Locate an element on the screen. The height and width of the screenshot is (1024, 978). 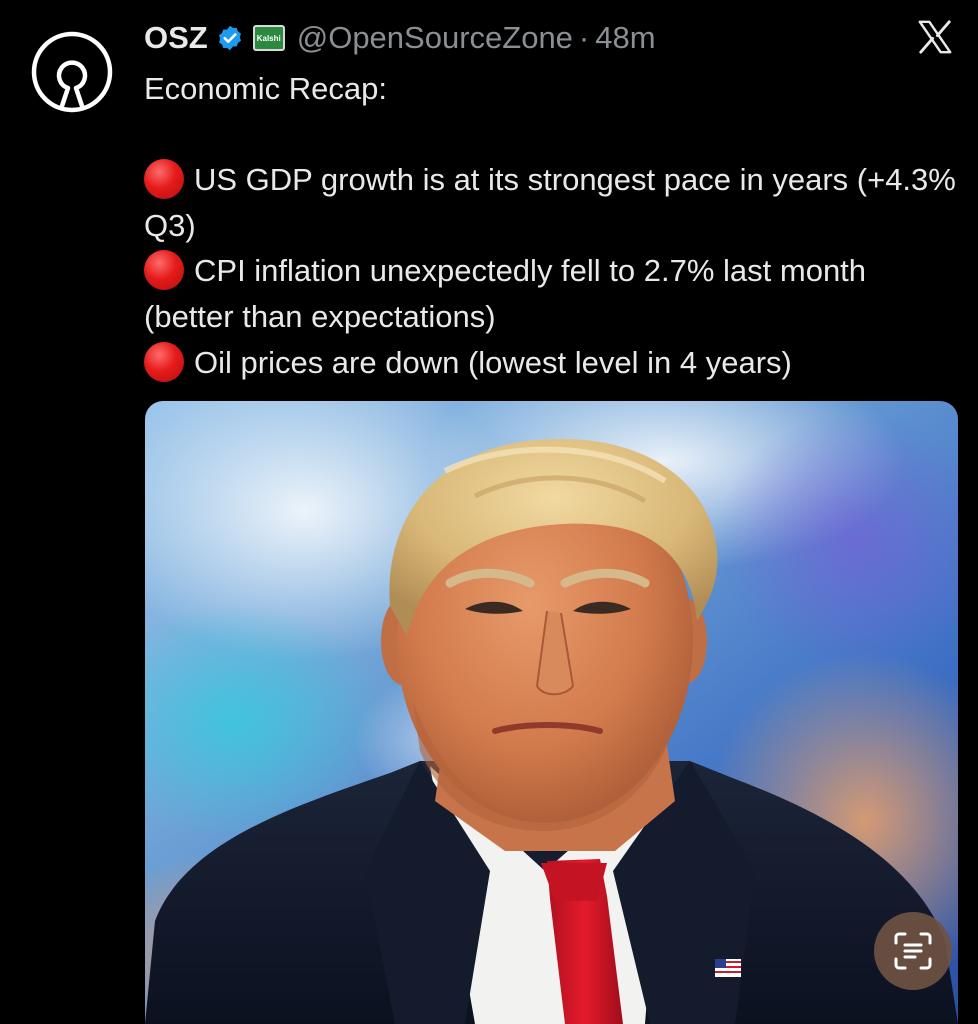
open-source-logo-icon is located at coordinates (72, 72).